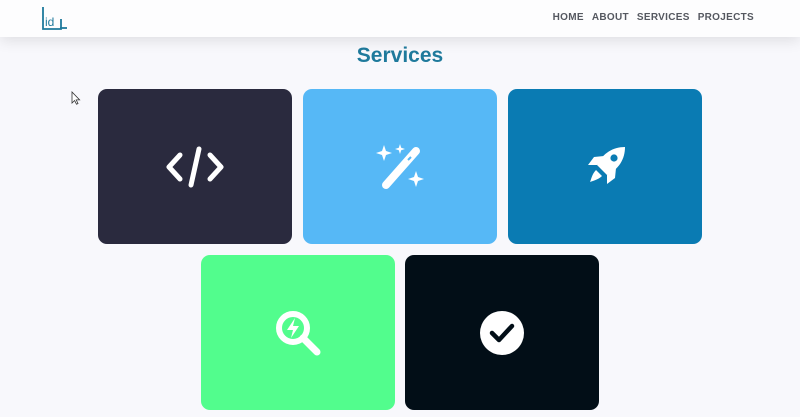  I want to click on navbar: id HOME ABOUT SERVICES PROJECTS, so click(400, 18).